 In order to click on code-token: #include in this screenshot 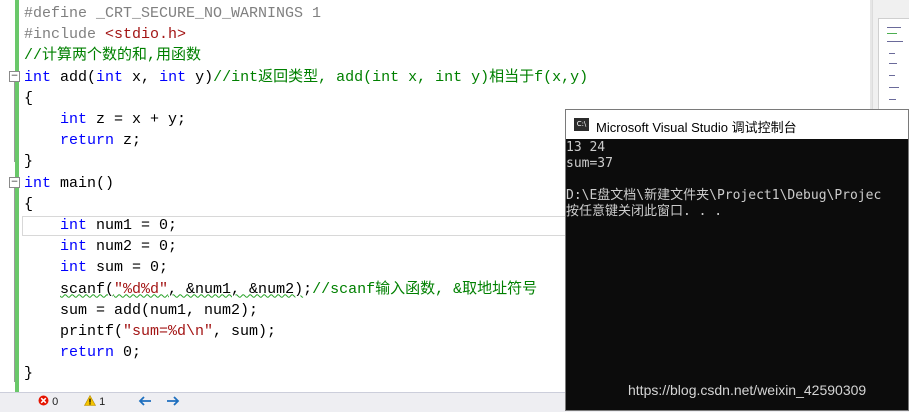, I will do `click(65, 35)`.